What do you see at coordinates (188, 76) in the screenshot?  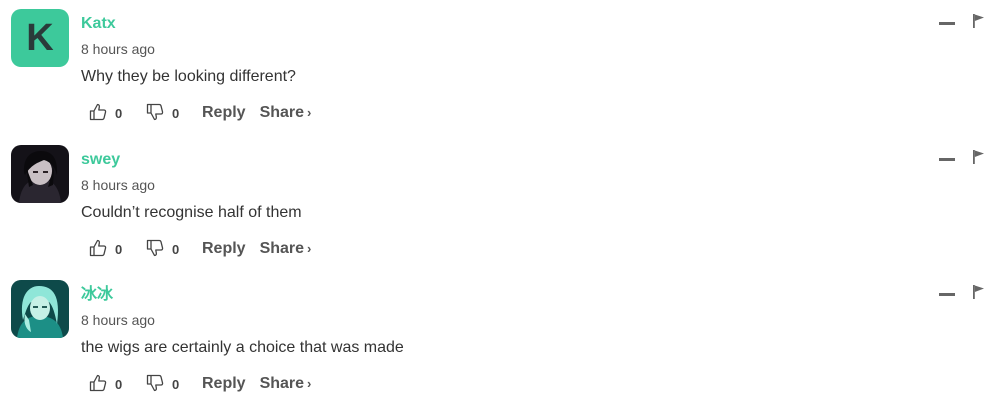 I see `comment-text: Why they be looking different?` at bounding box center [188, 76].